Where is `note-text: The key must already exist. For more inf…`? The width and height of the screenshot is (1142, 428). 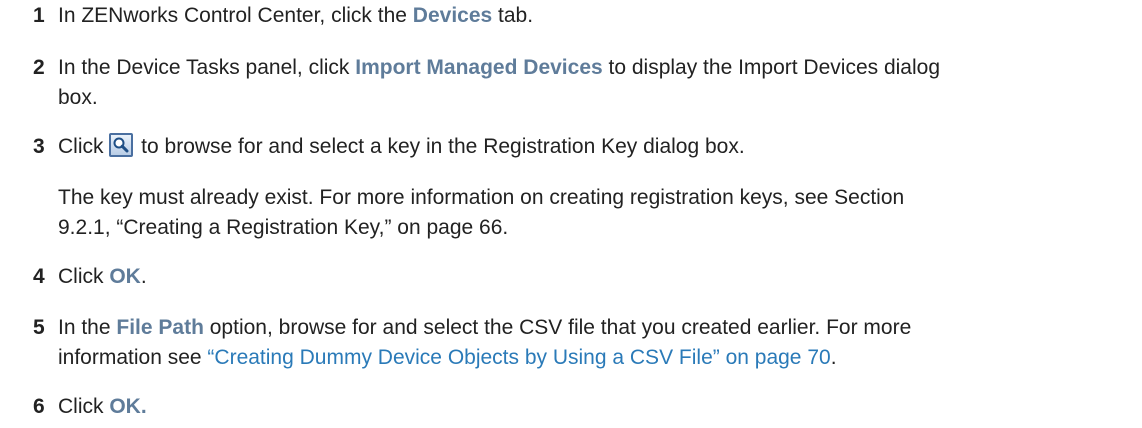
note-text: The key must already exist. For more inf… is located at coordinates (481, 197).